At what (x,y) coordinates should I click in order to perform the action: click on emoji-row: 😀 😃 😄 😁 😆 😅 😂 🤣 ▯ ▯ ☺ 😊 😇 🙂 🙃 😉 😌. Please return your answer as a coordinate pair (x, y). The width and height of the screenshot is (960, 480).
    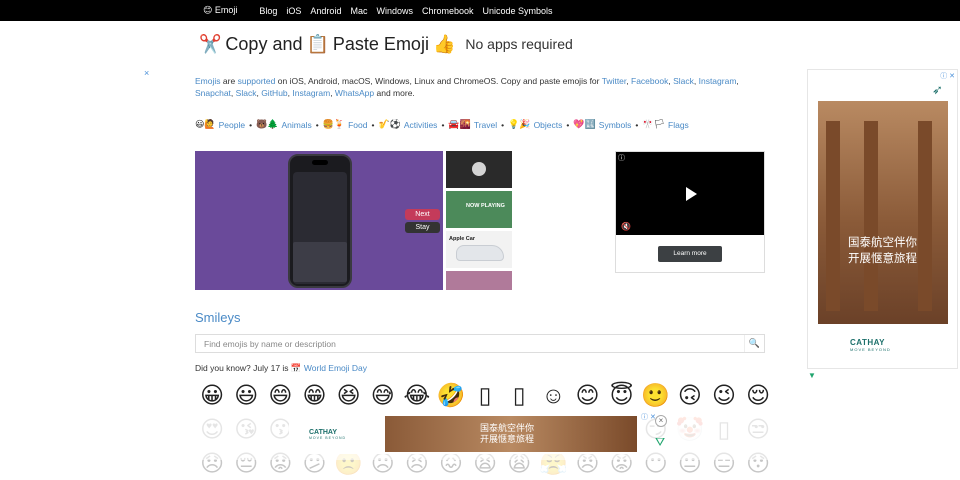
    Looking at the image, I should click on (485, 395).